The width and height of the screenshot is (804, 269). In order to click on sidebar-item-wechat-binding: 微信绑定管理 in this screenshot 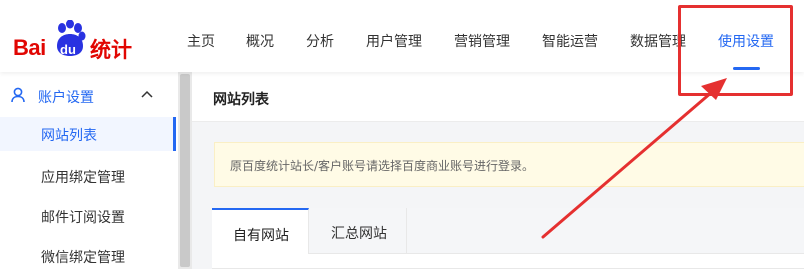, I will do `click(88, 254)`.